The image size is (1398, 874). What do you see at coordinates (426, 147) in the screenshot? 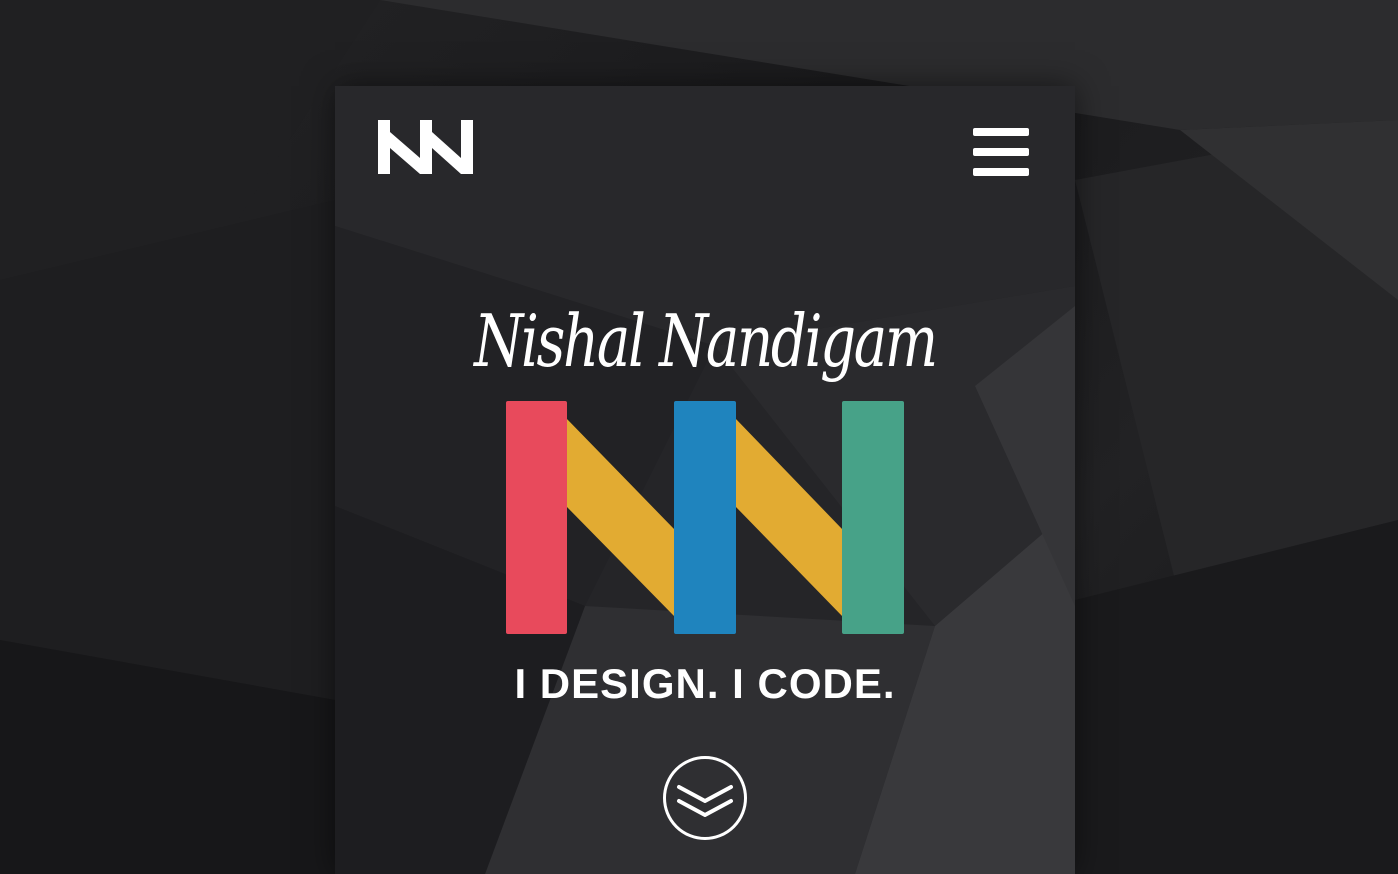
I see `nn-logo-icon` at bounding box center [426, 147].